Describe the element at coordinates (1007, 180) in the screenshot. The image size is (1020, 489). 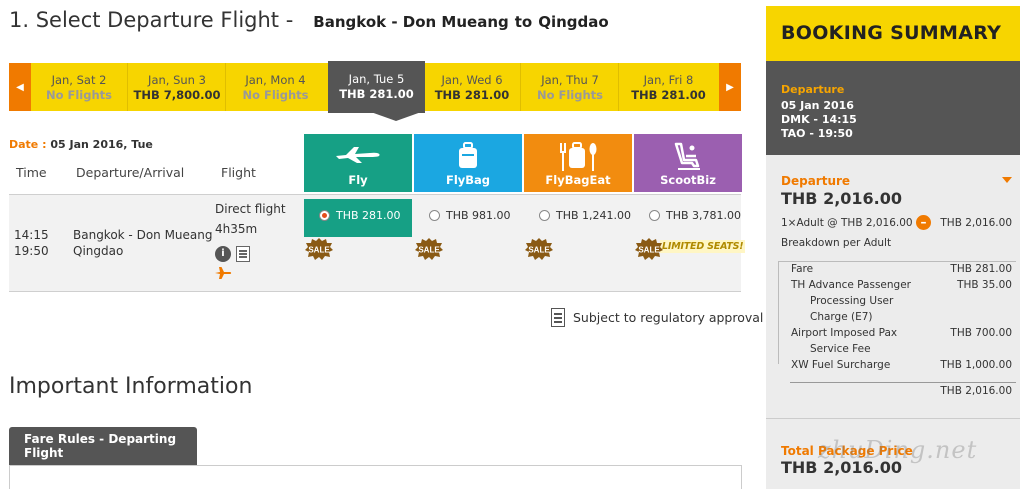
I see `caret-down-icon` at that location.